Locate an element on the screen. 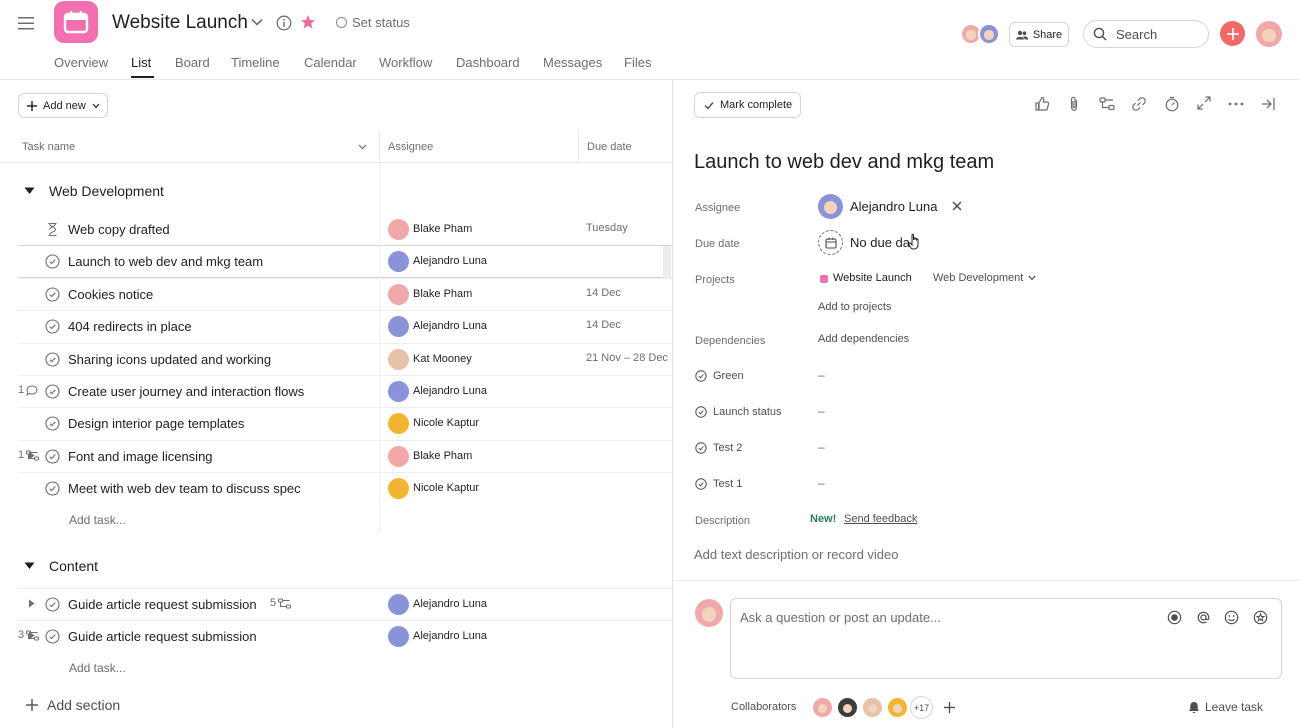  tab-files: Files is located at coordinates (637, 62).